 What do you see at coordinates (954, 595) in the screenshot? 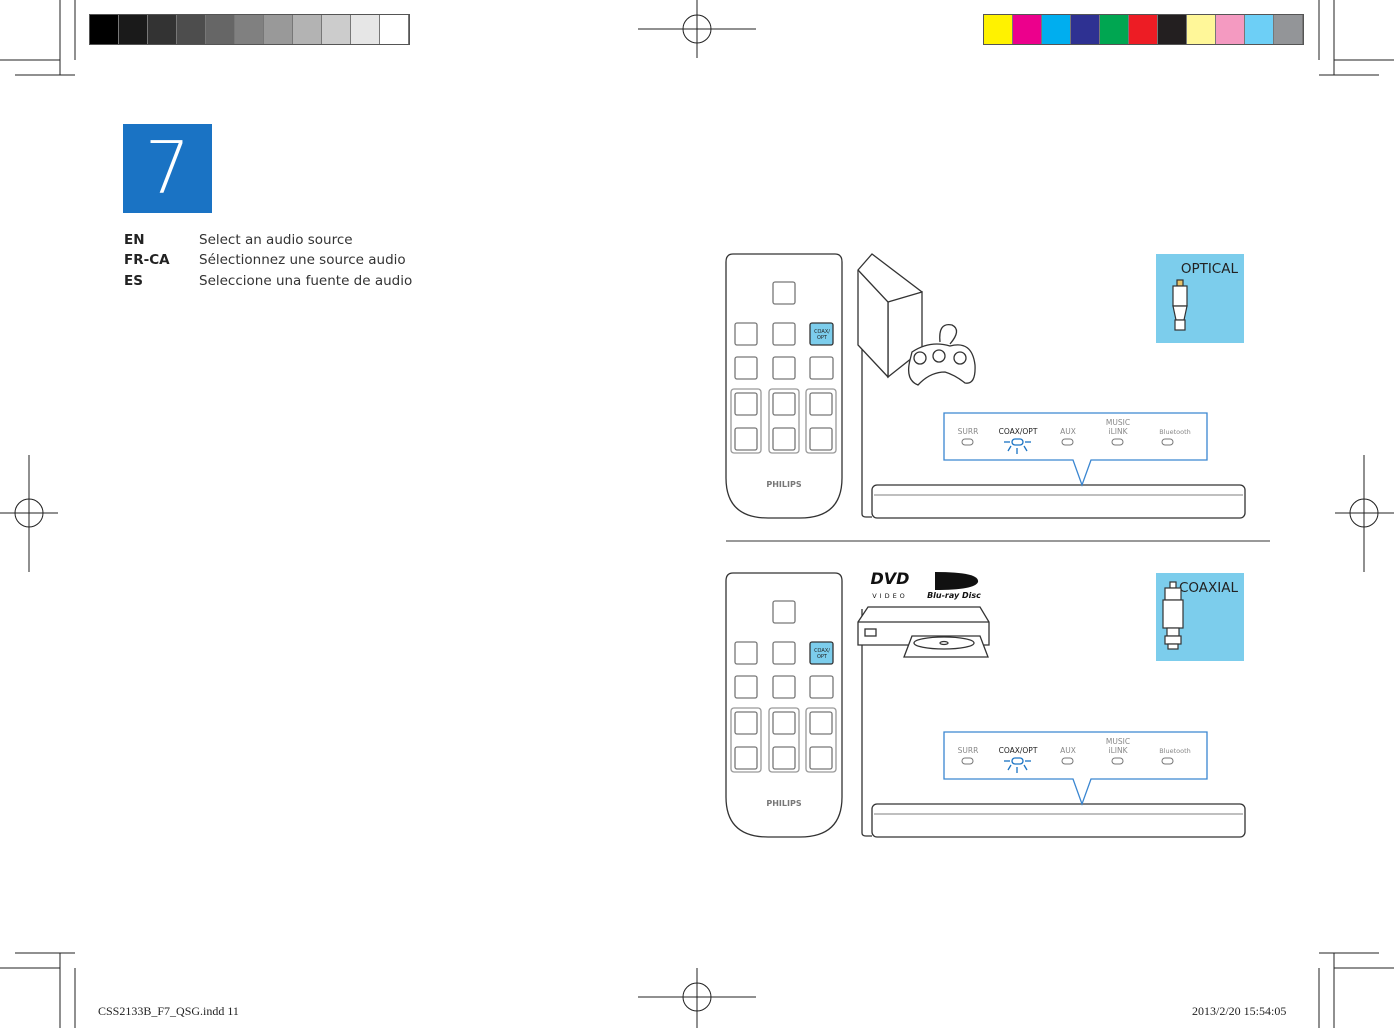
I see `bluray-logo: Blu-ray Disc` at bounding box center [954, 595].